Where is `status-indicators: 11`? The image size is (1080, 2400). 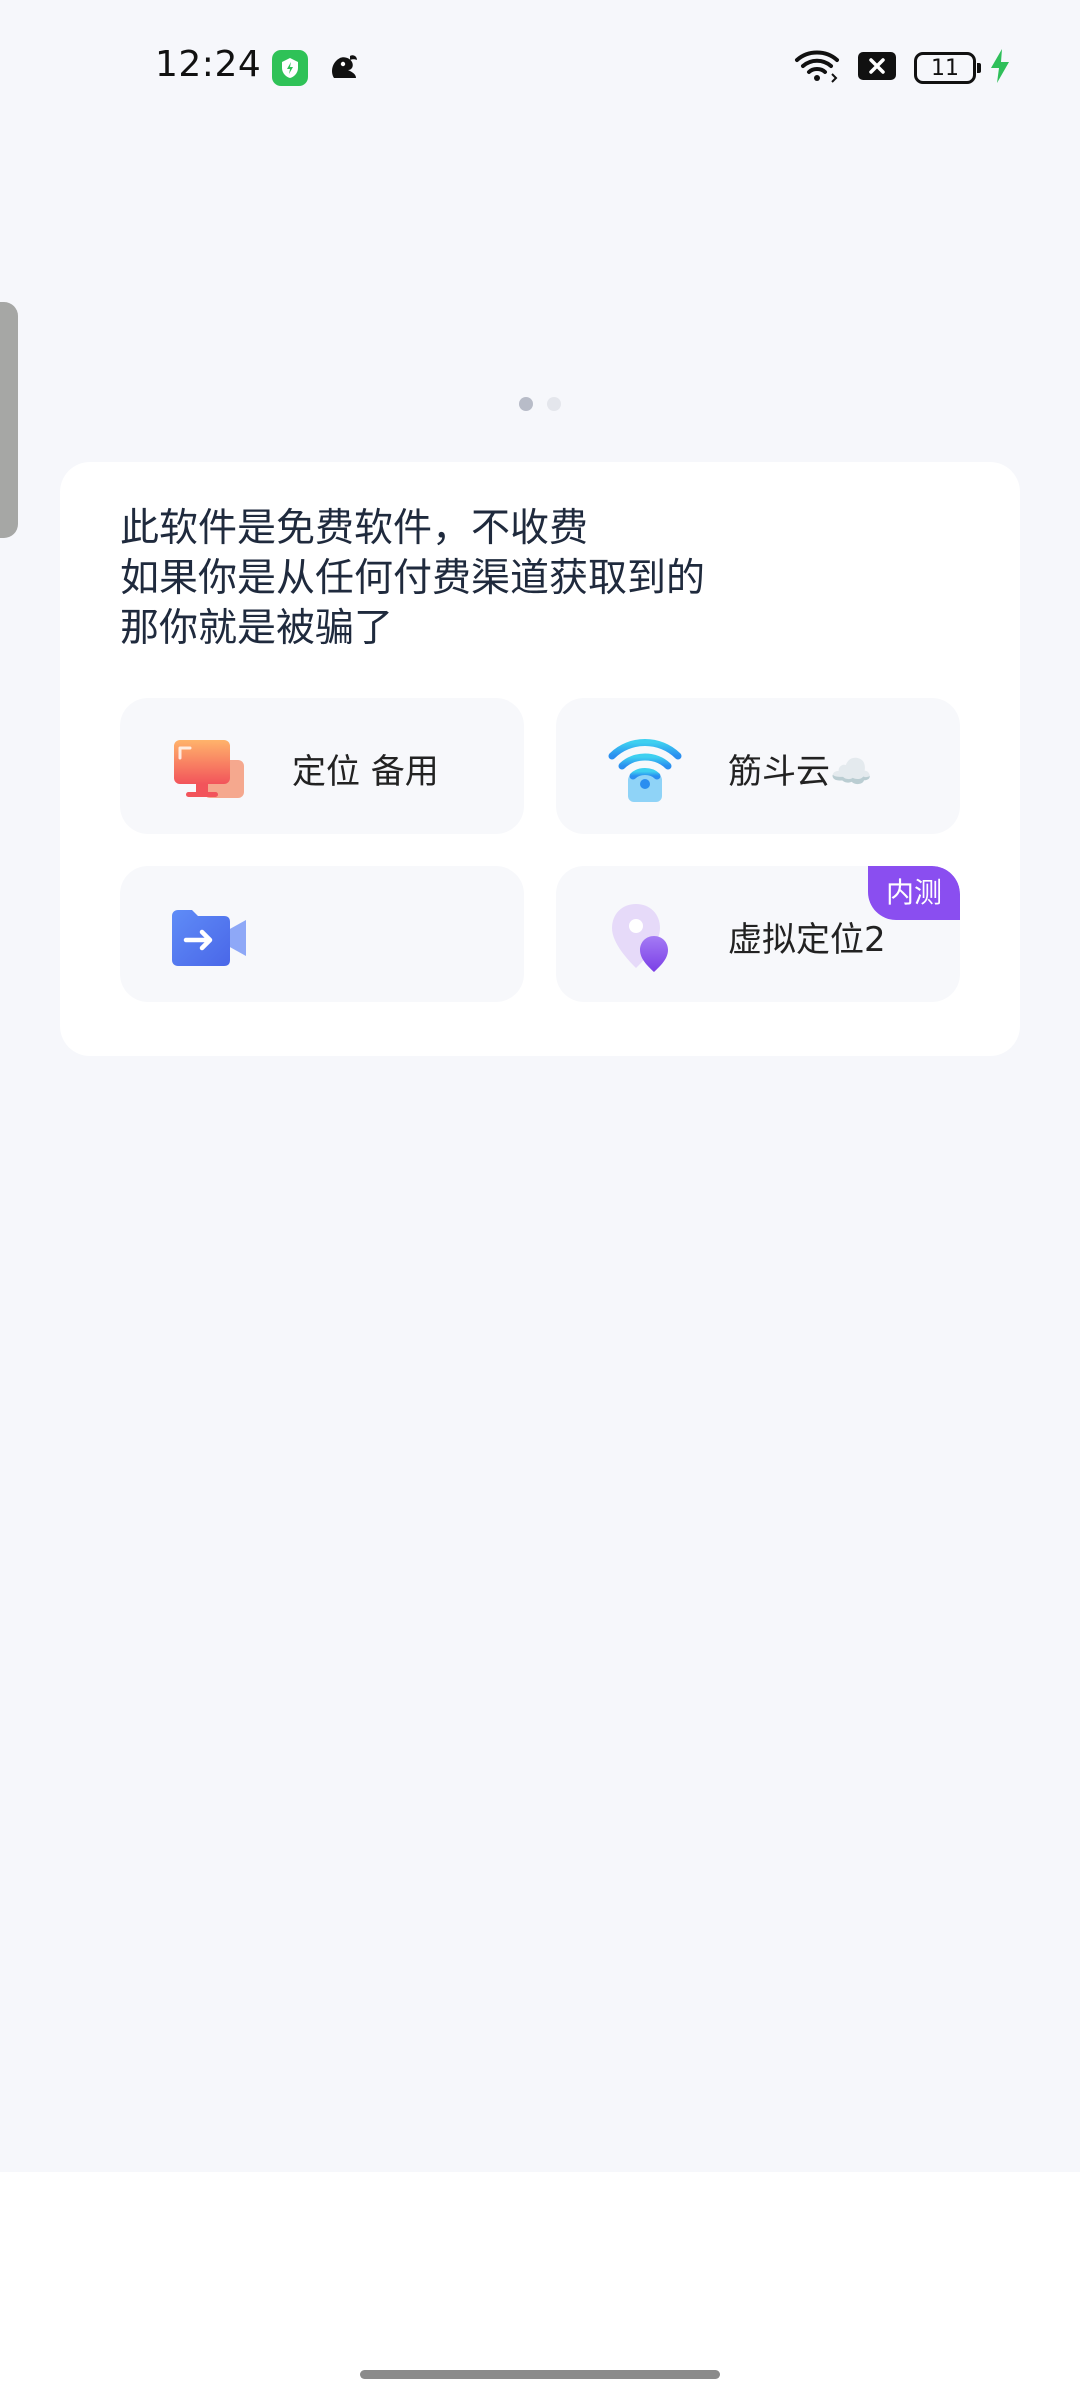
status-indicators: 11 is located at coordinates (902, 68).